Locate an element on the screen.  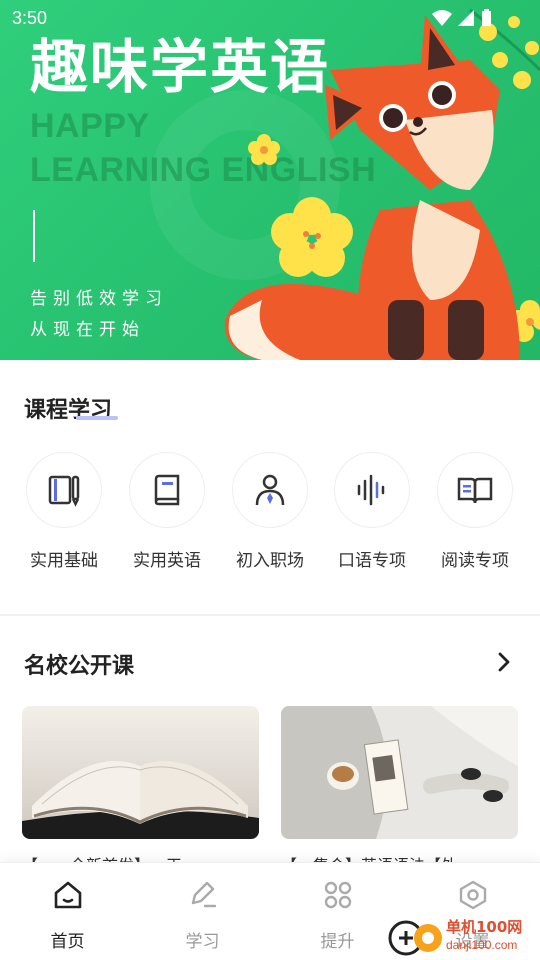
settings-hexagon-icon is located at coordinates (472, 895).